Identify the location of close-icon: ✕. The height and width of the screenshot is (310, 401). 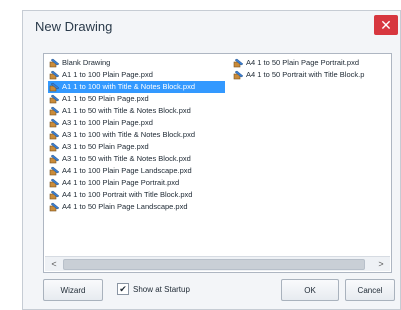
(386, 25).